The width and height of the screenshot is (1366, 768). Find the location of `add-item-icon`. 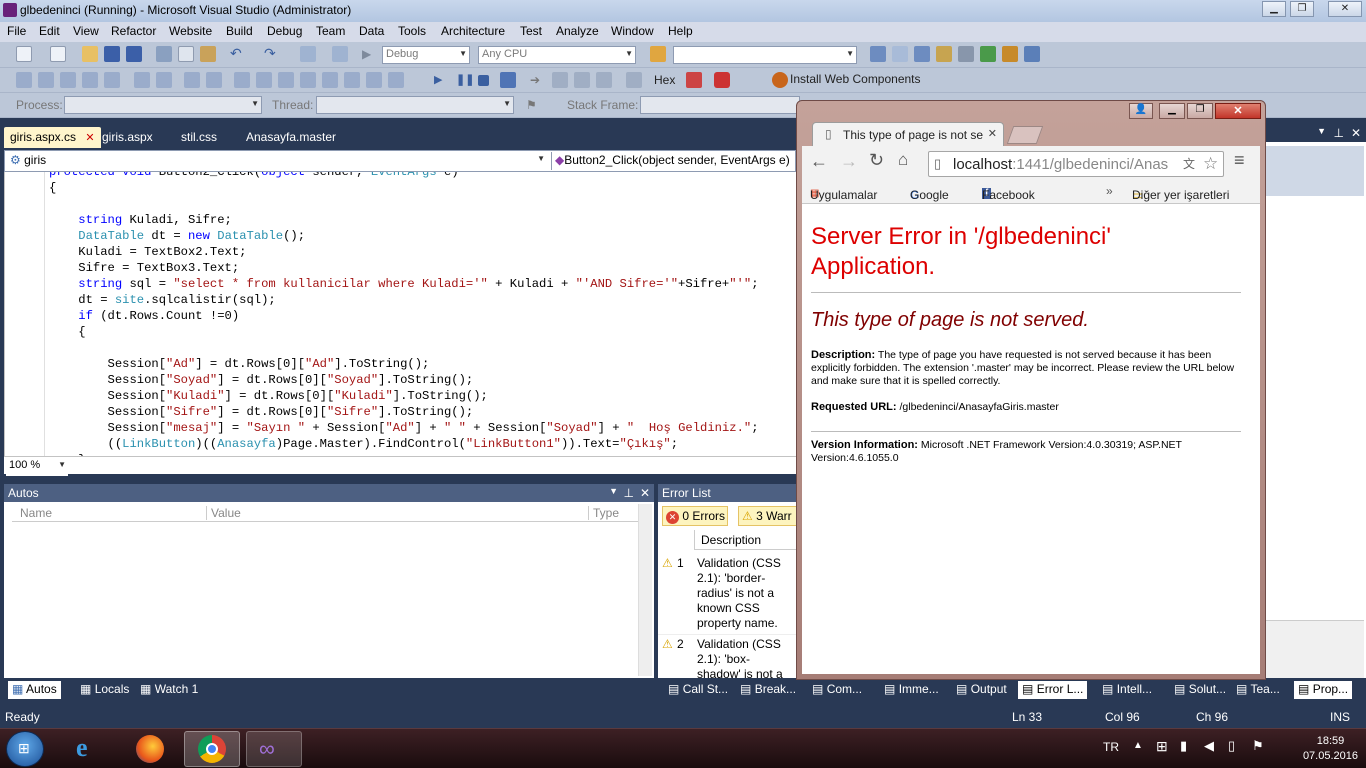

add-item-icon is located at coordinates (58, 54).